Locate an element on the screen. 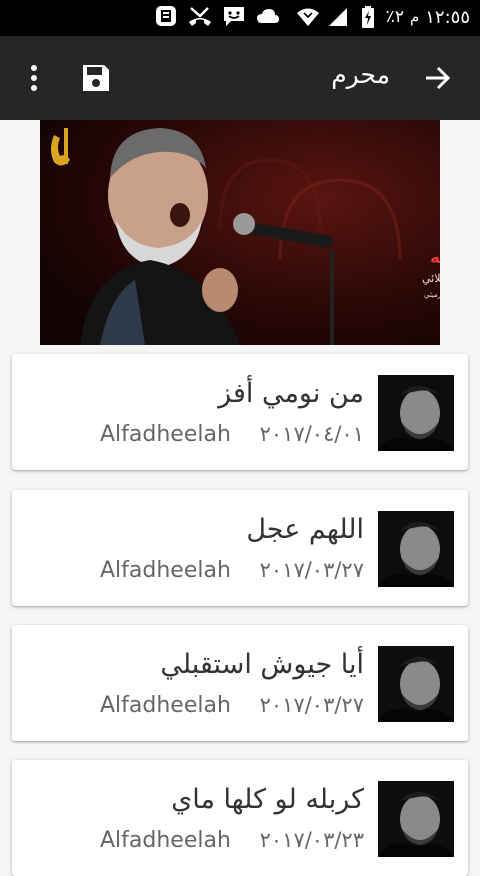 This screenshot has width=480, height=876. arrow-forward-icon is located at coordinates (438, 78).